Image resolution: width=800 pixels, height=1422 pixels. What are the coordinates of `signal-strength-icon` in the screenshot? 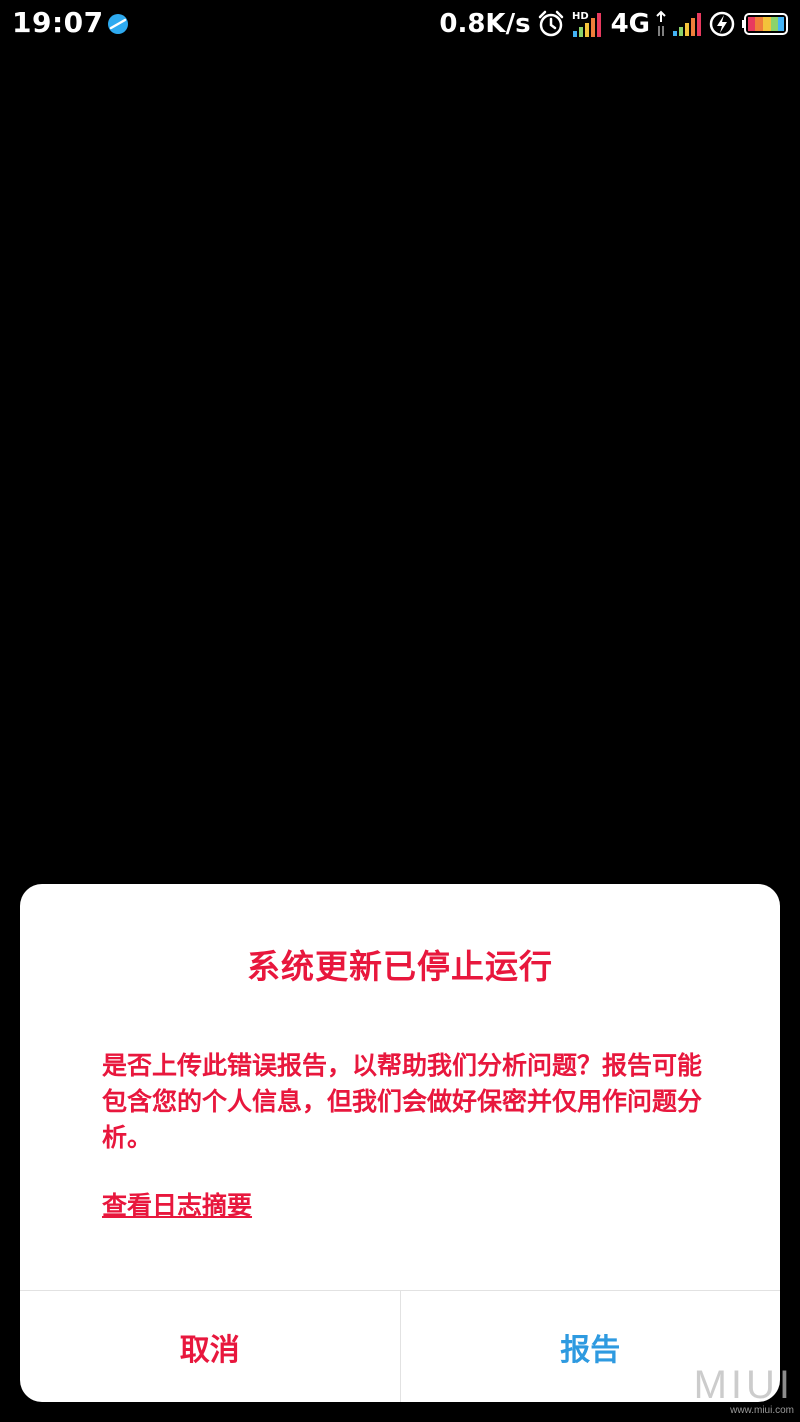 It's located at (687, 24).